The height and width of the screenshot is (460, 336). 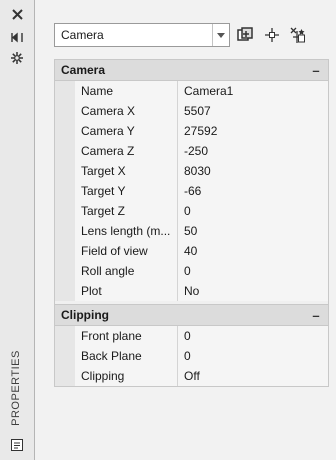 What do you see at coordinates (126, 271) in the screenshot?
I see `property-name: Roll angle` at bounding box center [126, 271].